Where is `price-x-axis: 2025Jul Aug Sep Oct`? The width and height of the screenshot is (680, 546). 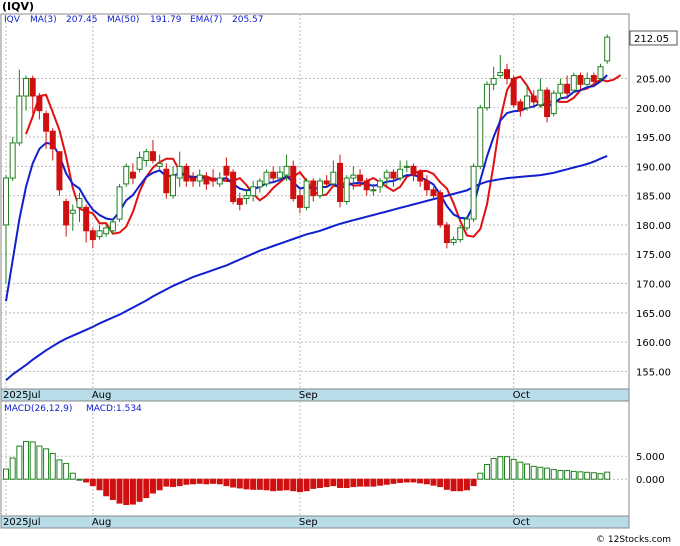 price-x-axis: 2025Jul Aug Sep Oct is located at coordinates (315, 395).